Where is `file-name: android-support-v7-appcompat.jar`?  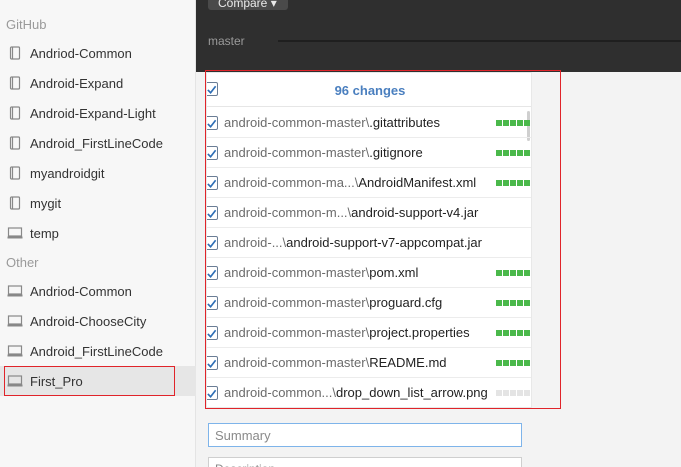 file-name: android-support-v7-appcompat.jar is located at coordinates (384, 242).